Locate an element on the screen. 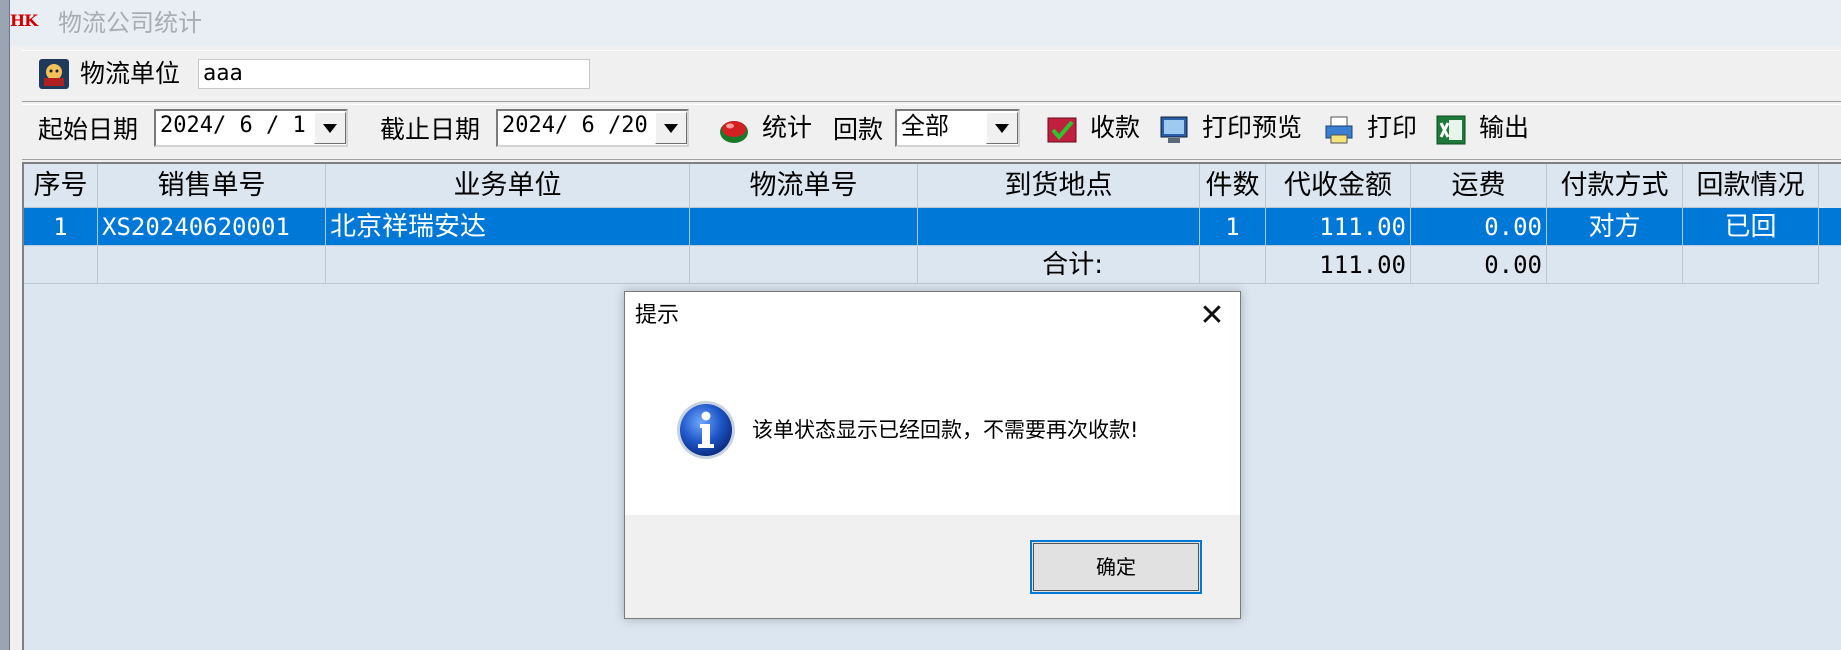 The image size is (1841, 650). export-label: 输出 is located at coordinates (1504, 127).